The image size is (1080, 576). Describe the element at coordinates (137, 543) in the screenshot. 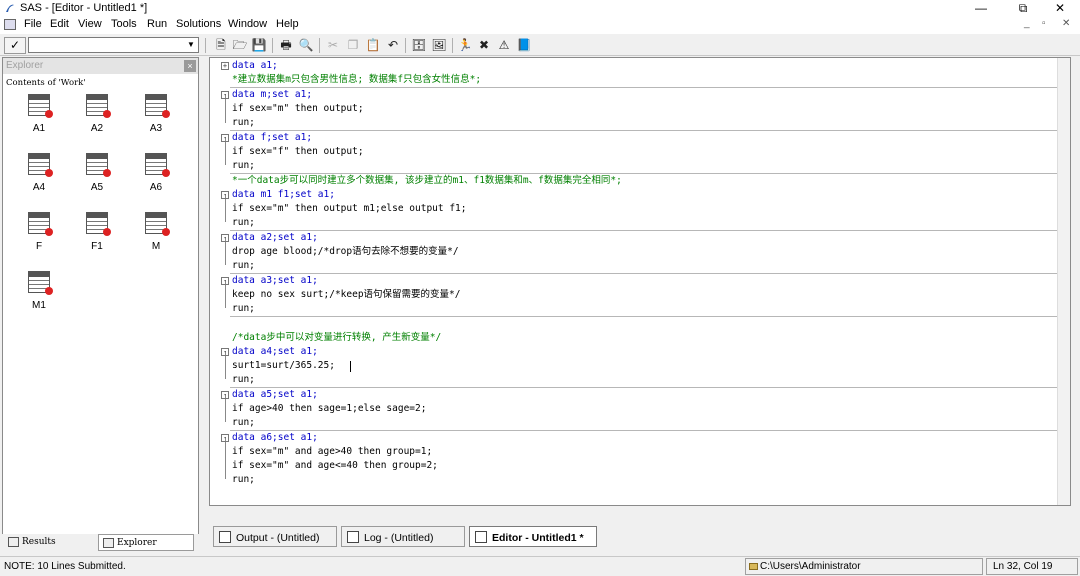

I see `tab-label: Explorer` at that location.